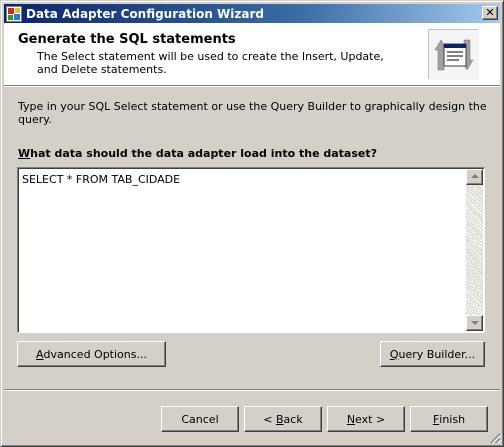 The height and width of the screenshot is (447, 504). What do you see at coordinates (366, 419) in the screenshot?
I see `next-button: Next >` at bounding box center [366, 419].